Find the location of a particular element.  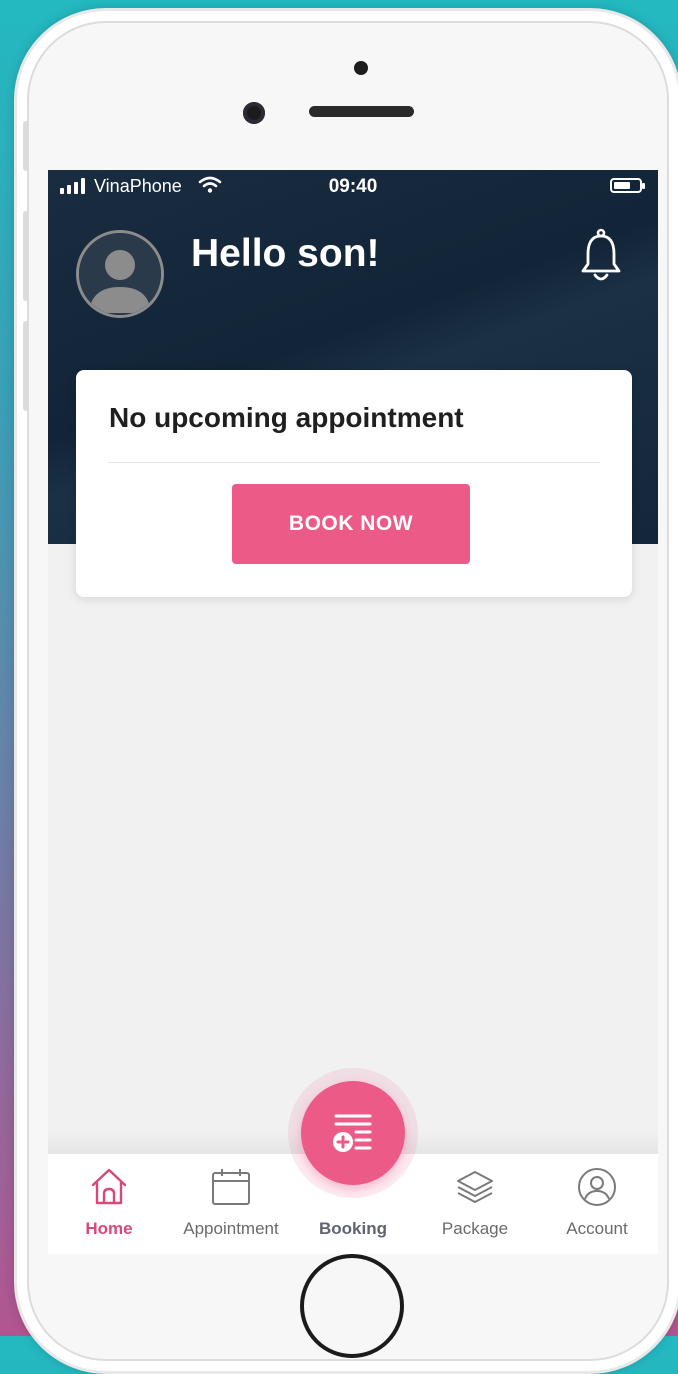

status-bar: VinaPhone 09:40 is located at coordinates (353, 187).